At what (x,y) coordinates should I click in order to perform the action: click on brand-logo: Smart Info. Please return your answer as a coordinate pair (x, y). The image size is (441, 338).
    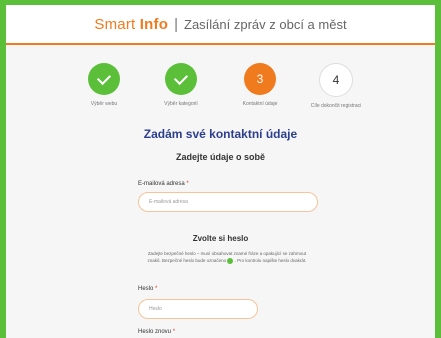
    Looking at the image, I should click on (131, 24).